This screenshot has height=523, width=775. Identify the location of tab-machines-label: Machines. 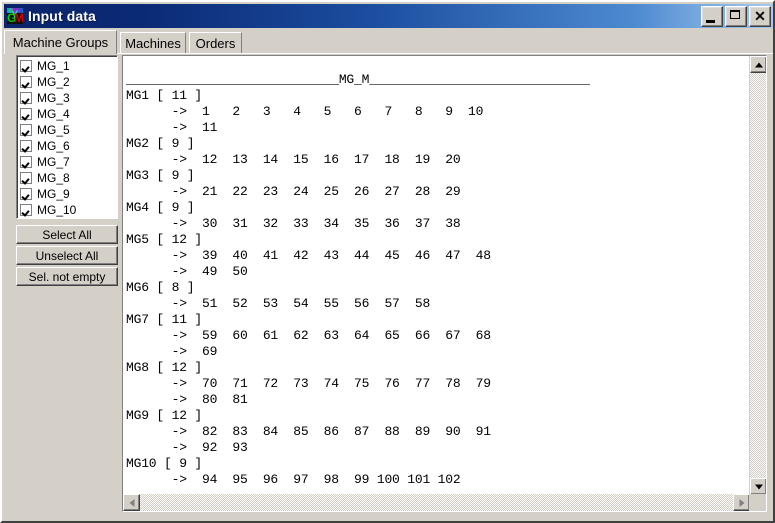
(153, 43).